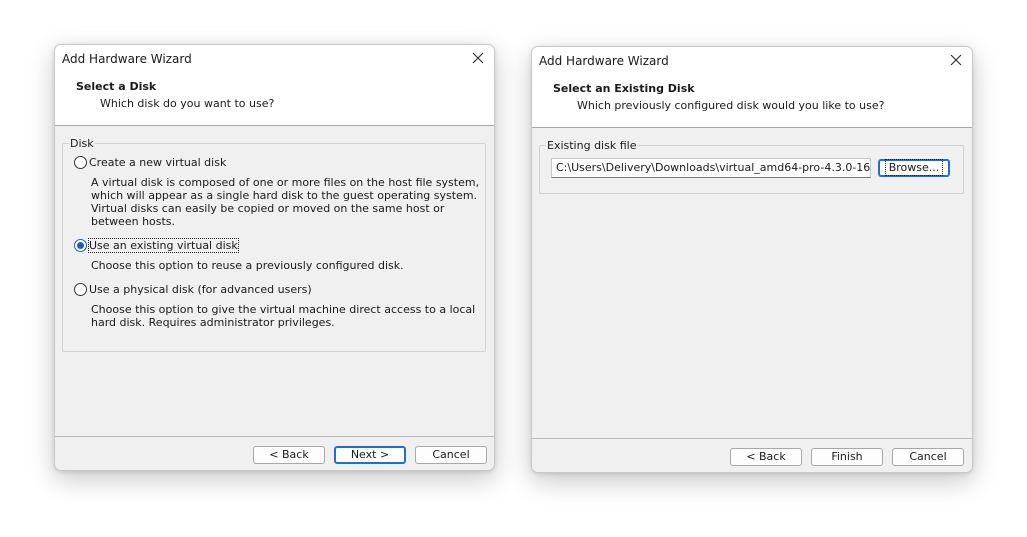  Describe the element at coordinates (80, 289) in the screenshot. I see `use-physical-disk-radio` at that location.